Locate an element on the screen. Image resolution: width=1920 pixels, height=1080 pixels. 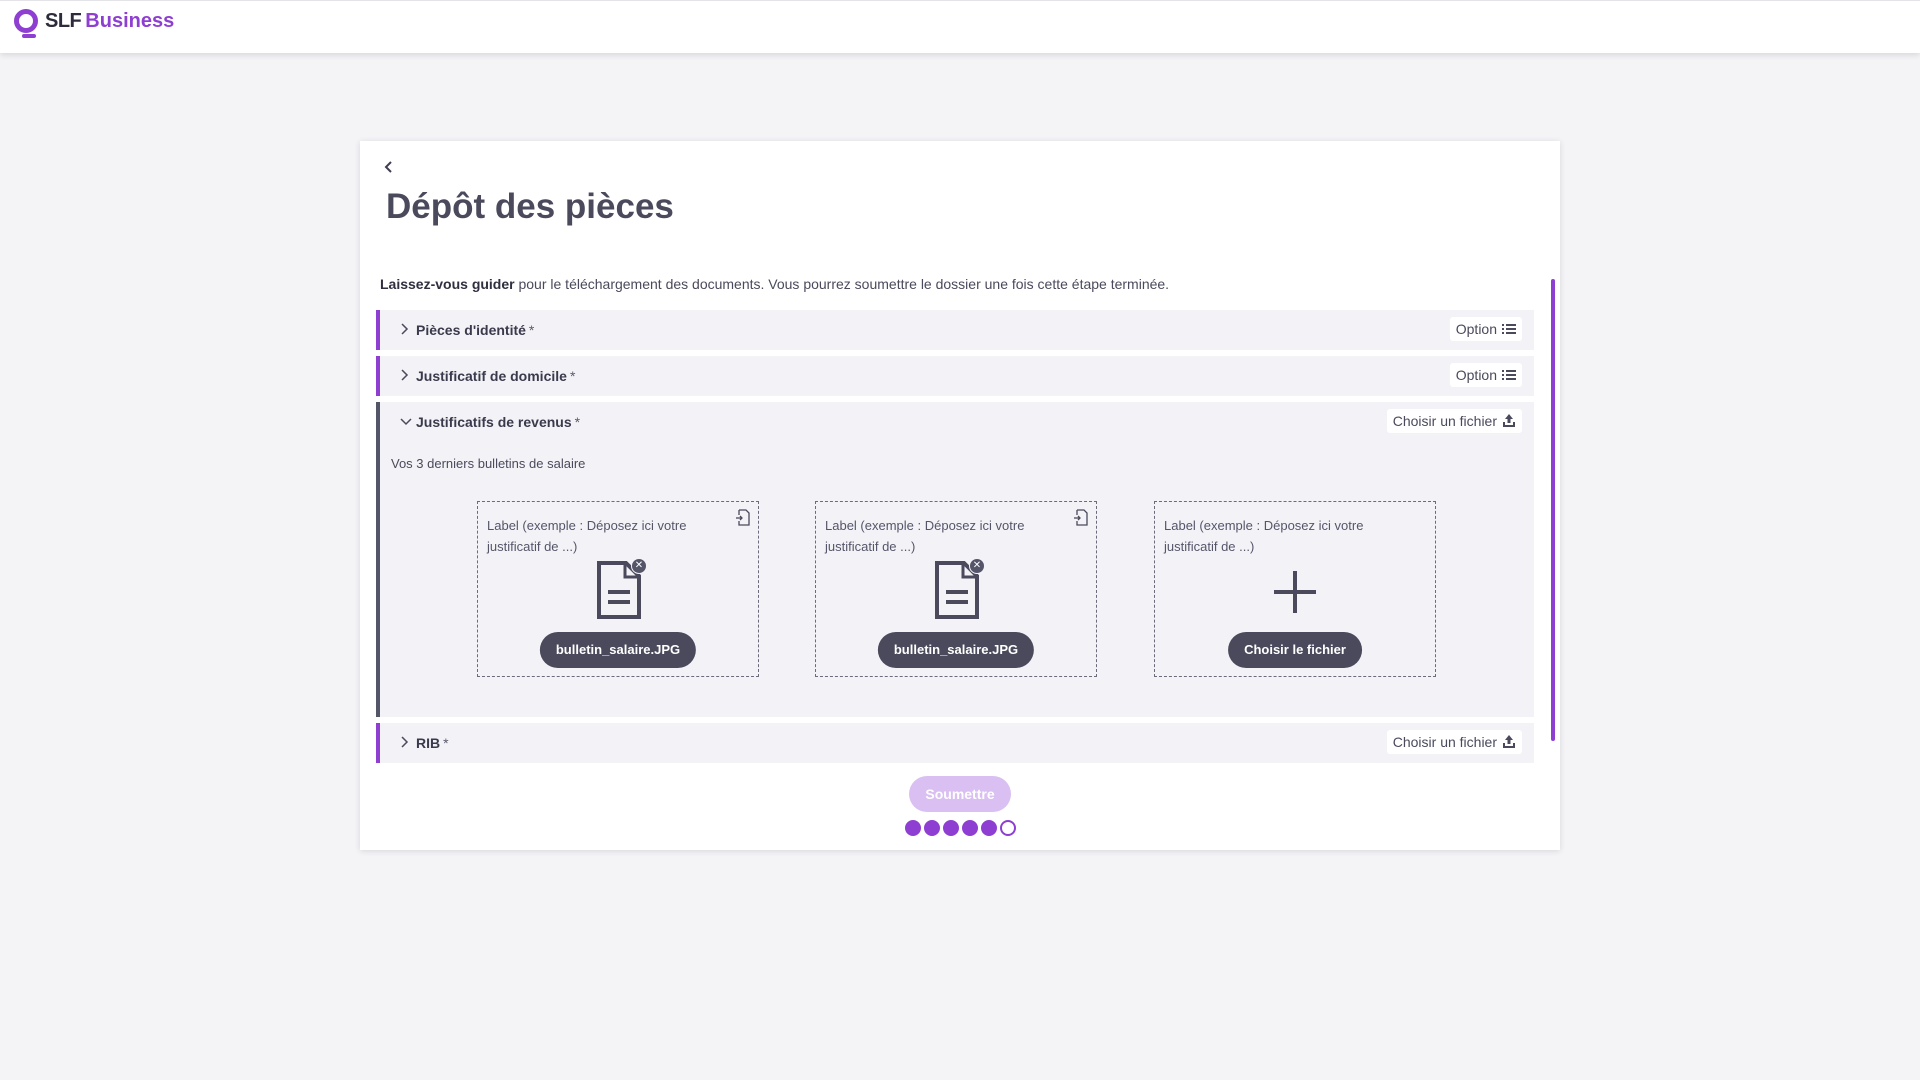
intro-bold: Laissez-vous guider is located at coordinates (447, 284).